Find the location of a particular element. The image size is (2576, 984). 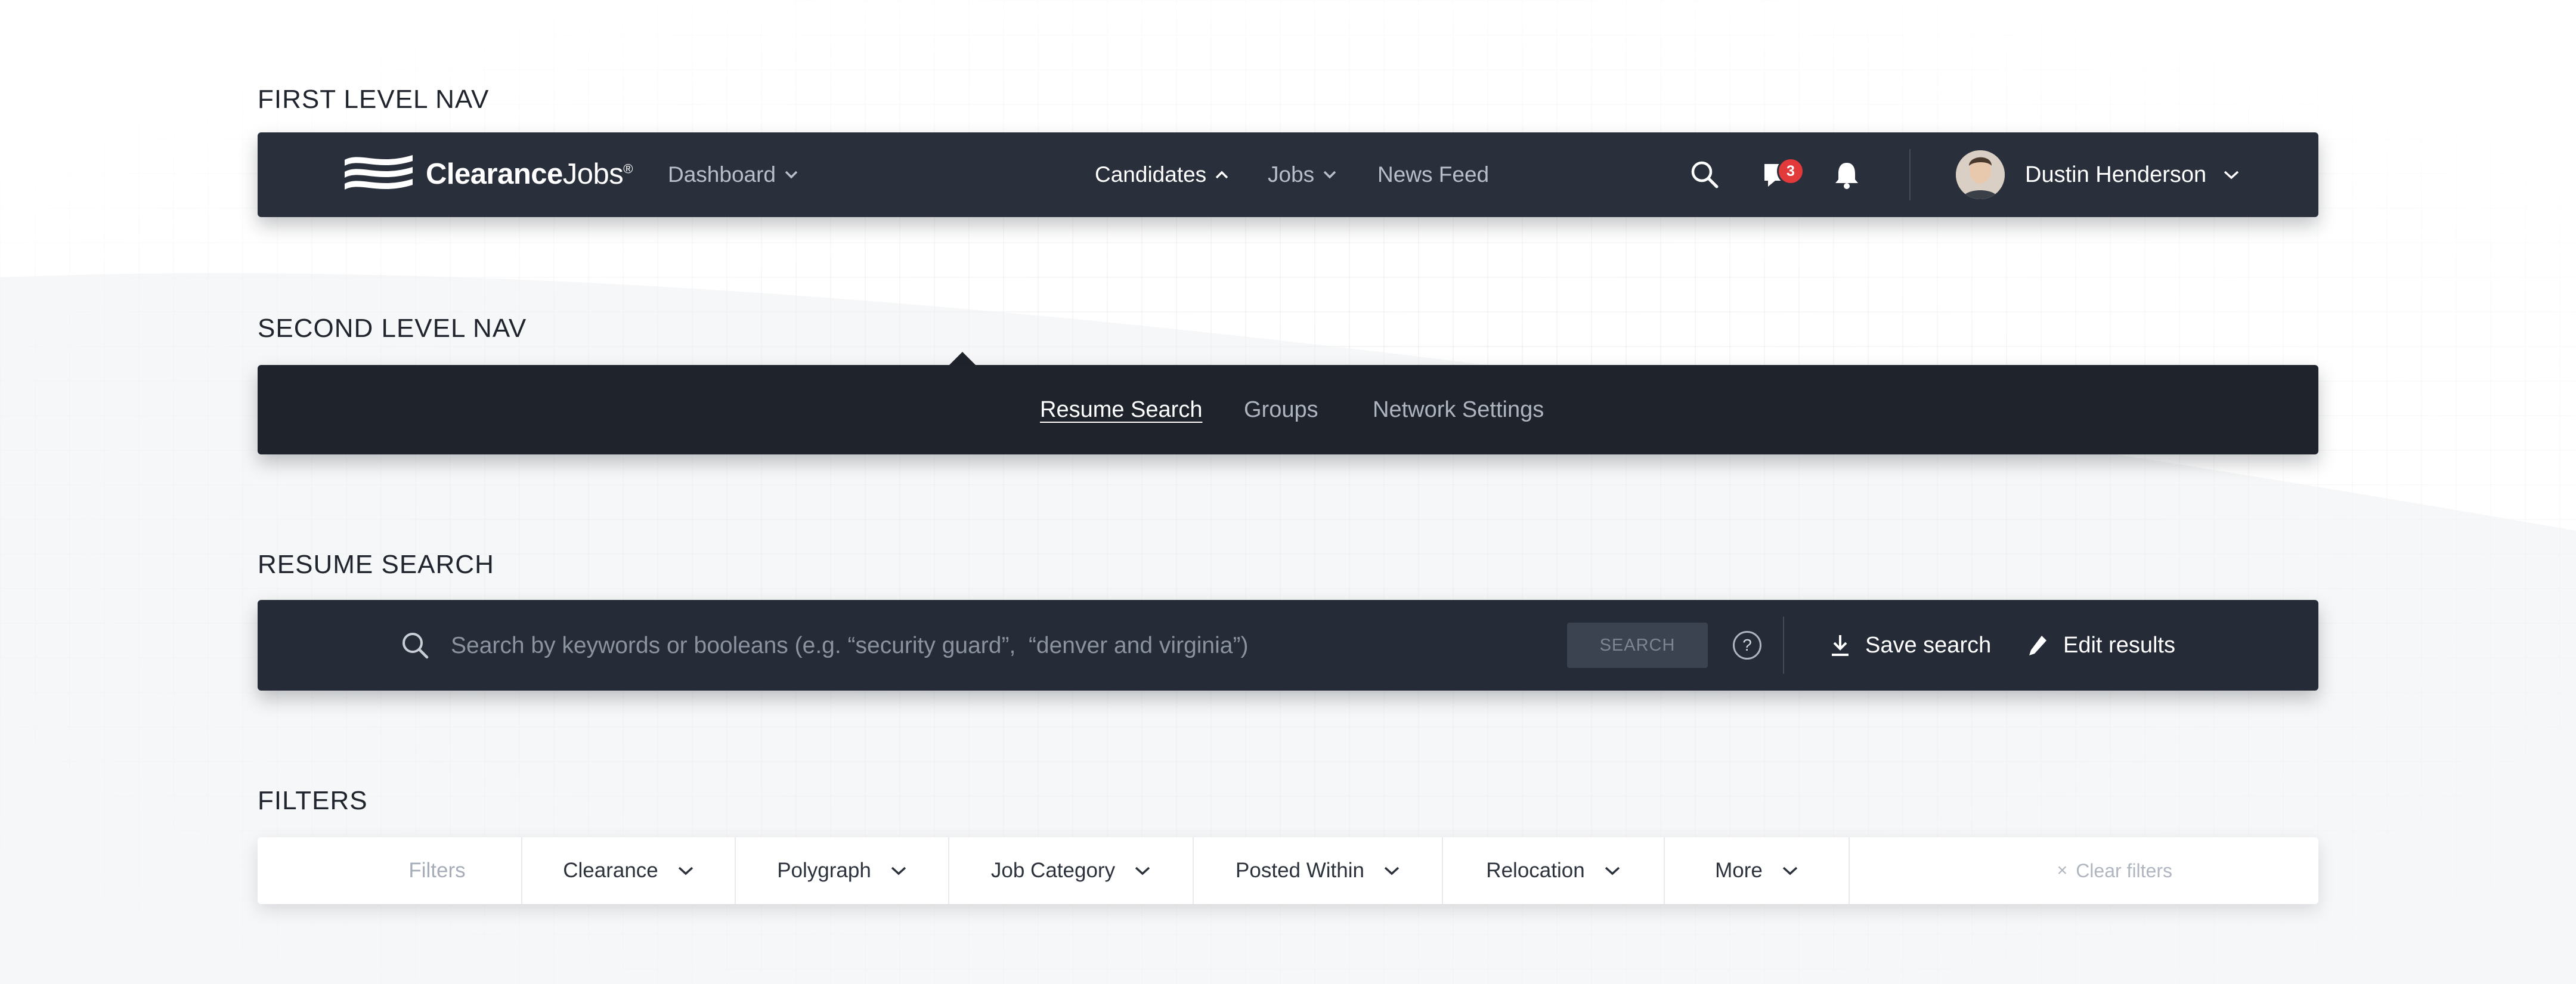

filters-label: Filters is located at coordinates (437, 870).